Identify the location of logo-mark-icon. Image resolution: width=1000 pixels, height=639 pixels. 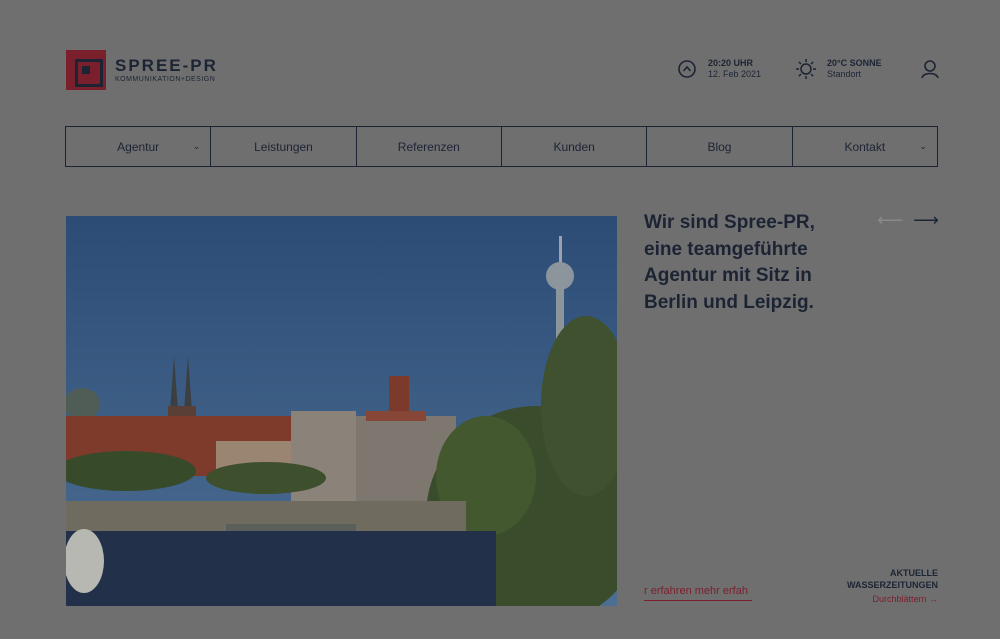
(86, 70).